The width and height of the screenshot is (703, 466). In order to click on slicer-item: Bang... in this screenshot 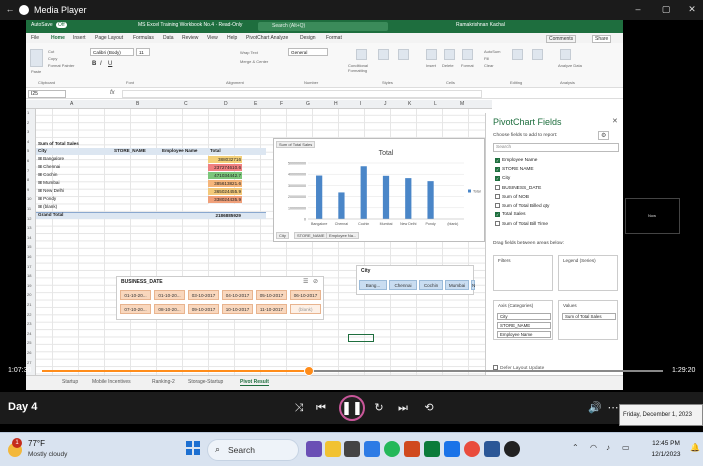, I will do `click(373, 285)`.